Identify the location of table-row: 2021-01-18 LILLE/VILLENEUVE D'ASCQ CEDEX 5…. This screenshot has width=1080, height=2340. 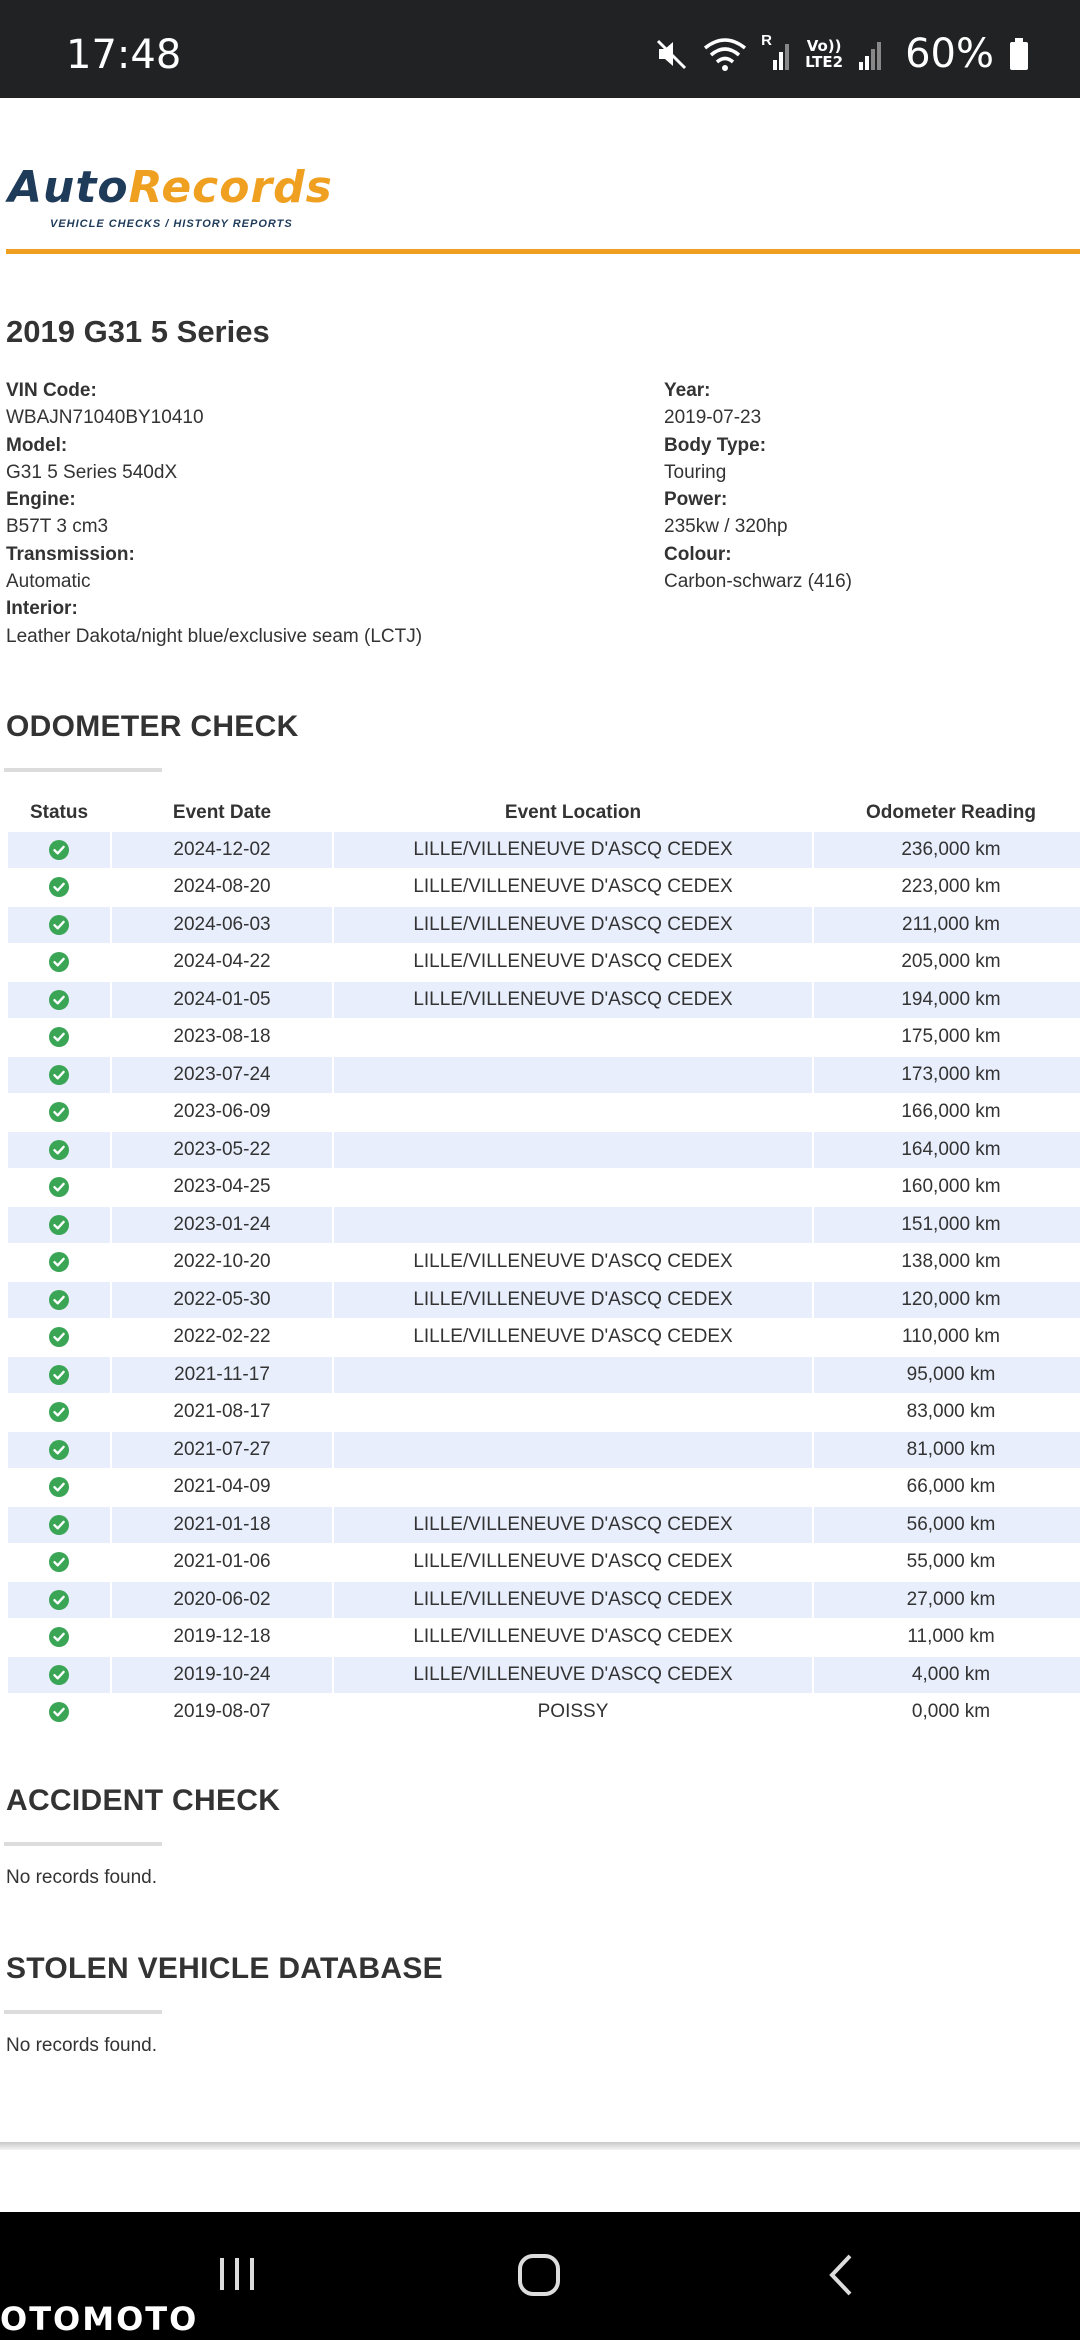
(544, 1525).